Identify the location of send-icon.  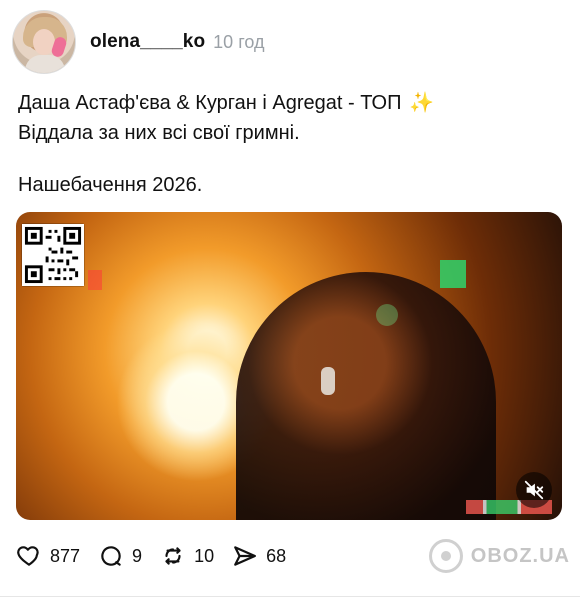
(245, 556).